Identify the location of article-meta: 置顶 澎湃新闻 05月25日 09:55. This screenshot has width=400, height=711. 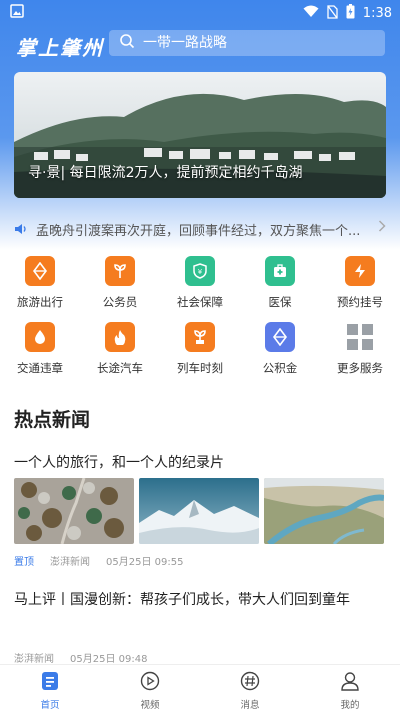
(98, 560).